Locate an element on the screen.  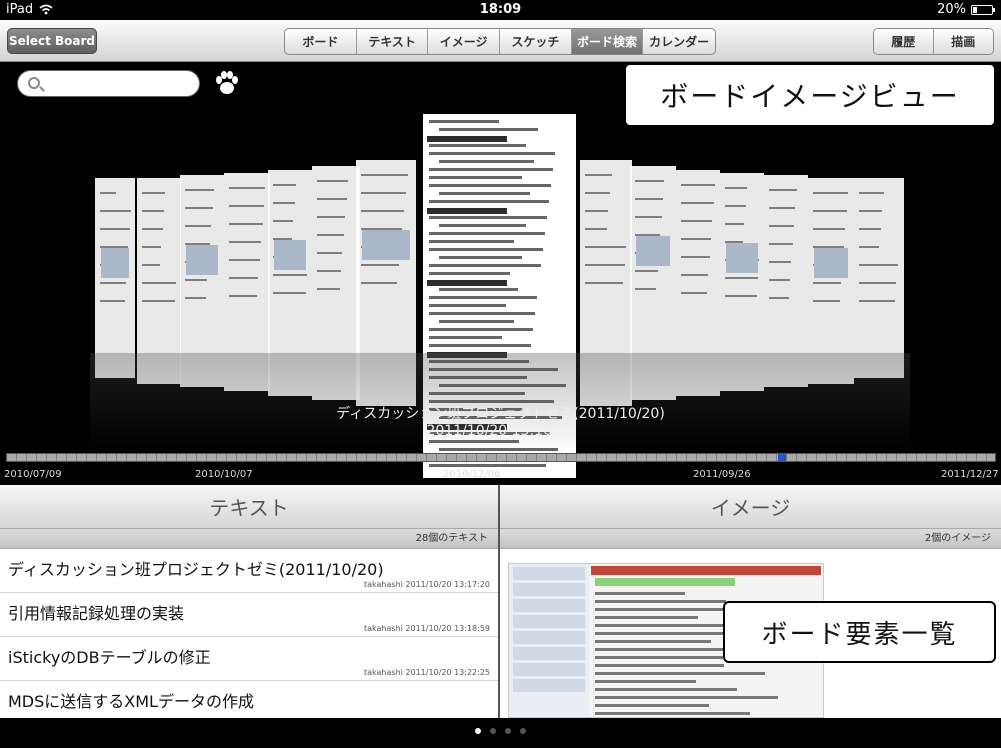
image-thumb-highlight is located at coordinates (665, 582).